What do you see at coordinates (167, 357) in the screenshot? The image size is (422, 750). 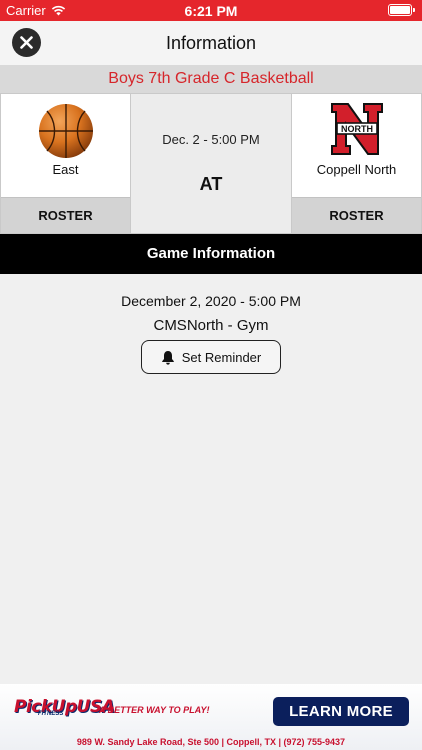 I see `bell-icon` at bounding box center [167, 357].